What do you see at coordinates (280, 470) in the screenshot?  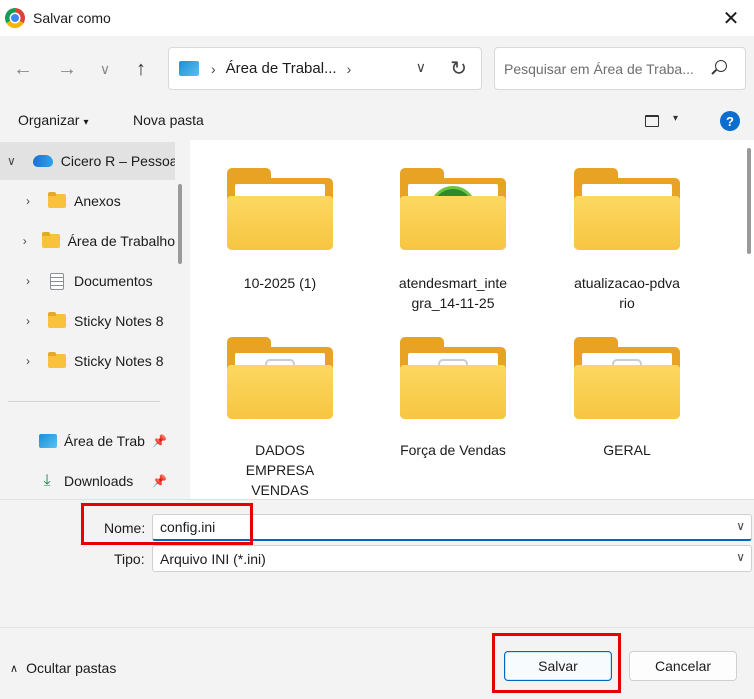 I see `folder-name: DADOS EMPRESA VENDAS` at bounding box center [280, 470].